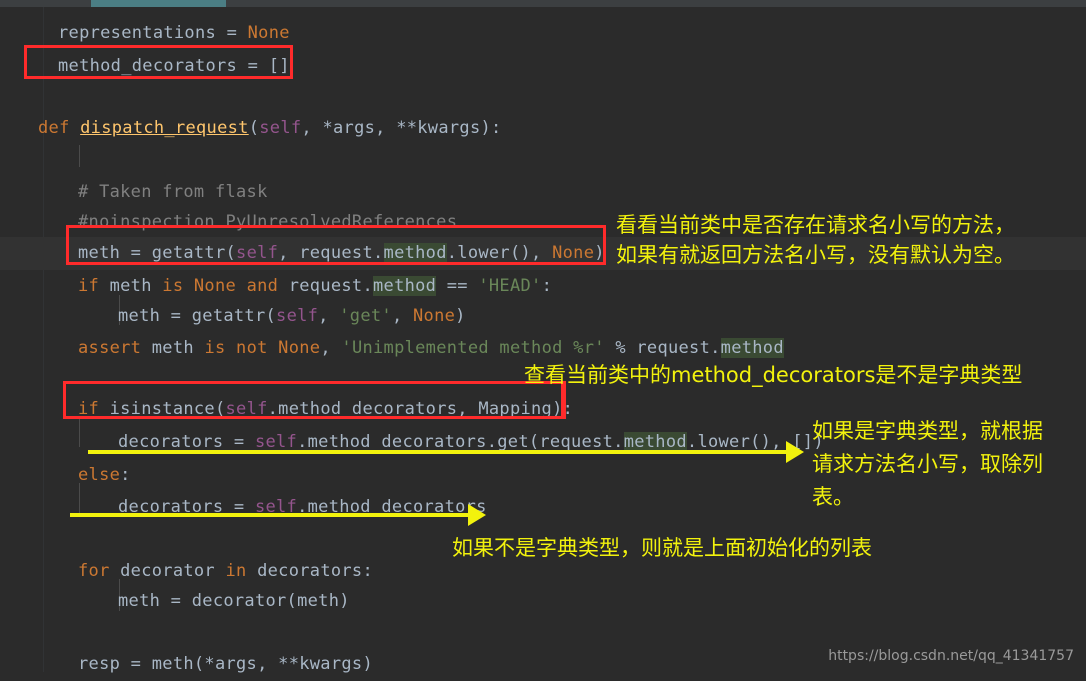 Image resolution: width=1086 pixels, height=681 pixels. I want to click on code-line: meth = decorator(meth), so click(234, 601).